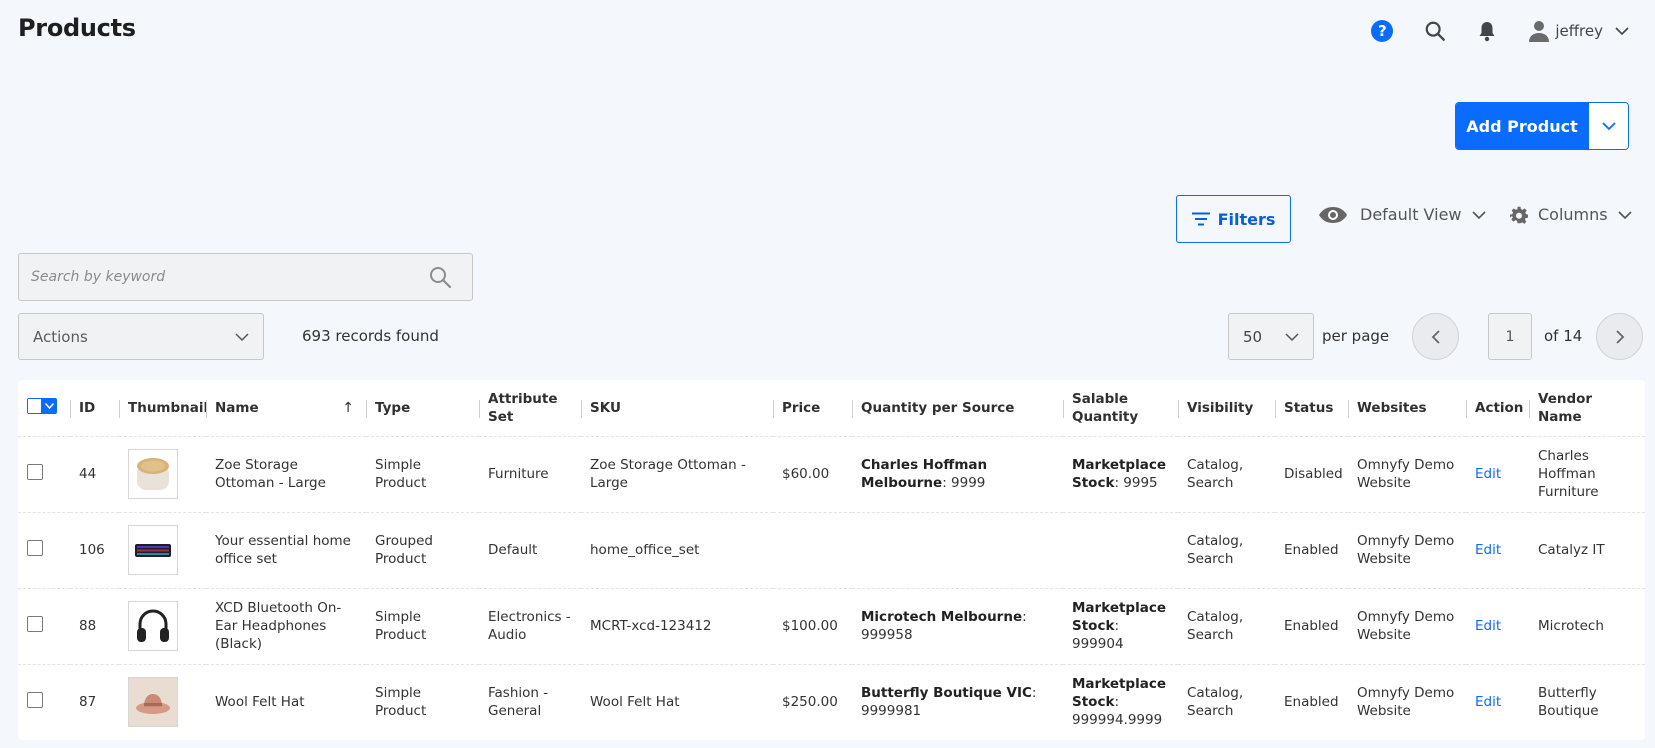 Image resolution: width=1655 pixels, height=748 pixels. I want to click on column-header-price: Price, so click(812, 408).